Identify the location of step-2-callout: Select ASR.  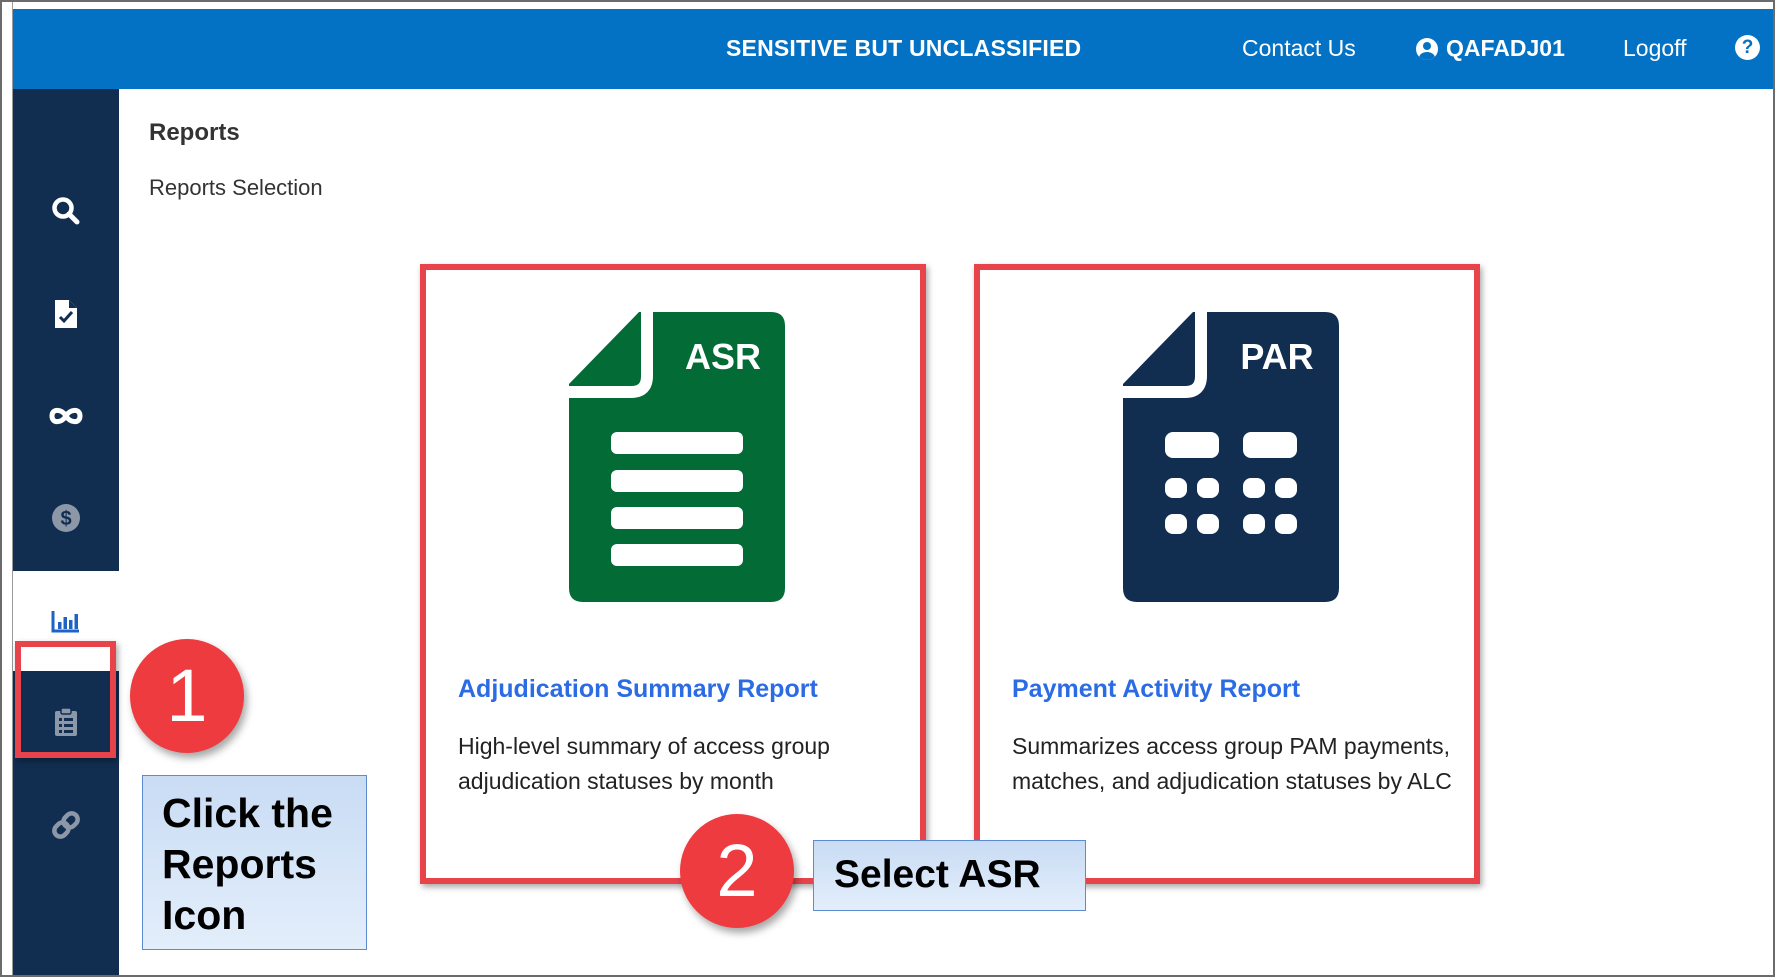
(949, 875).